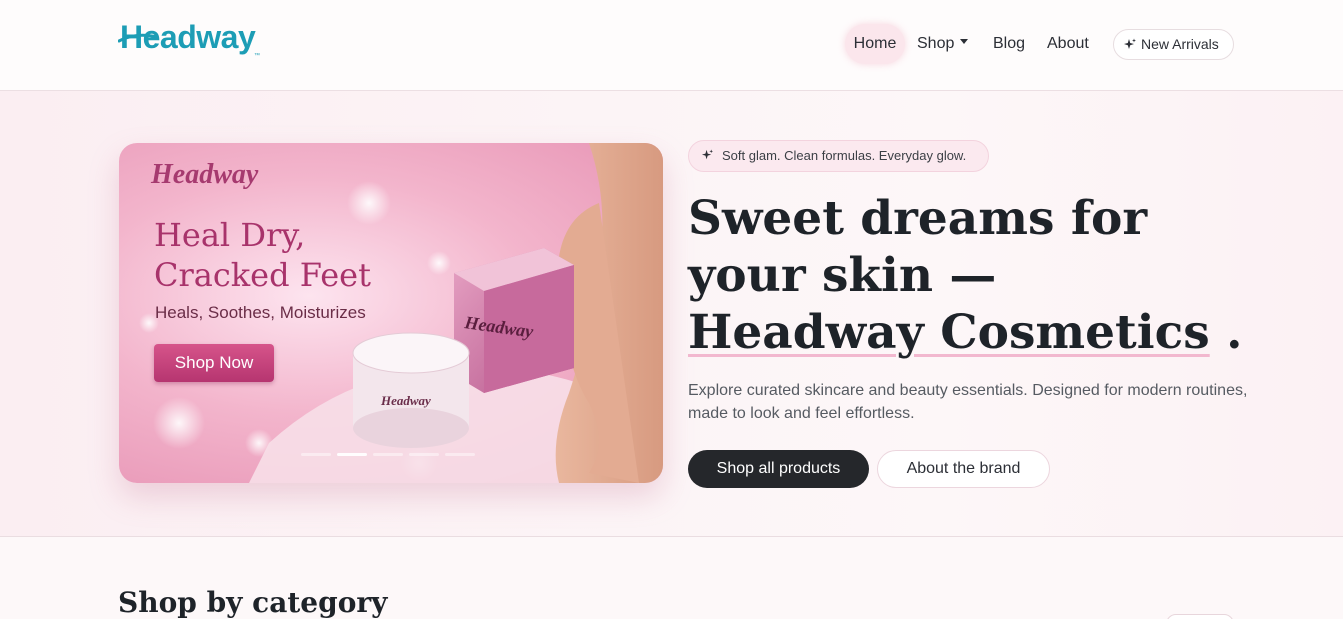 This screenshot has height=619, width=1343. What do you see at coordinates (1068, 44) in the screenshot?
I see `nav-about: About` at bounding box center [1068, 44].